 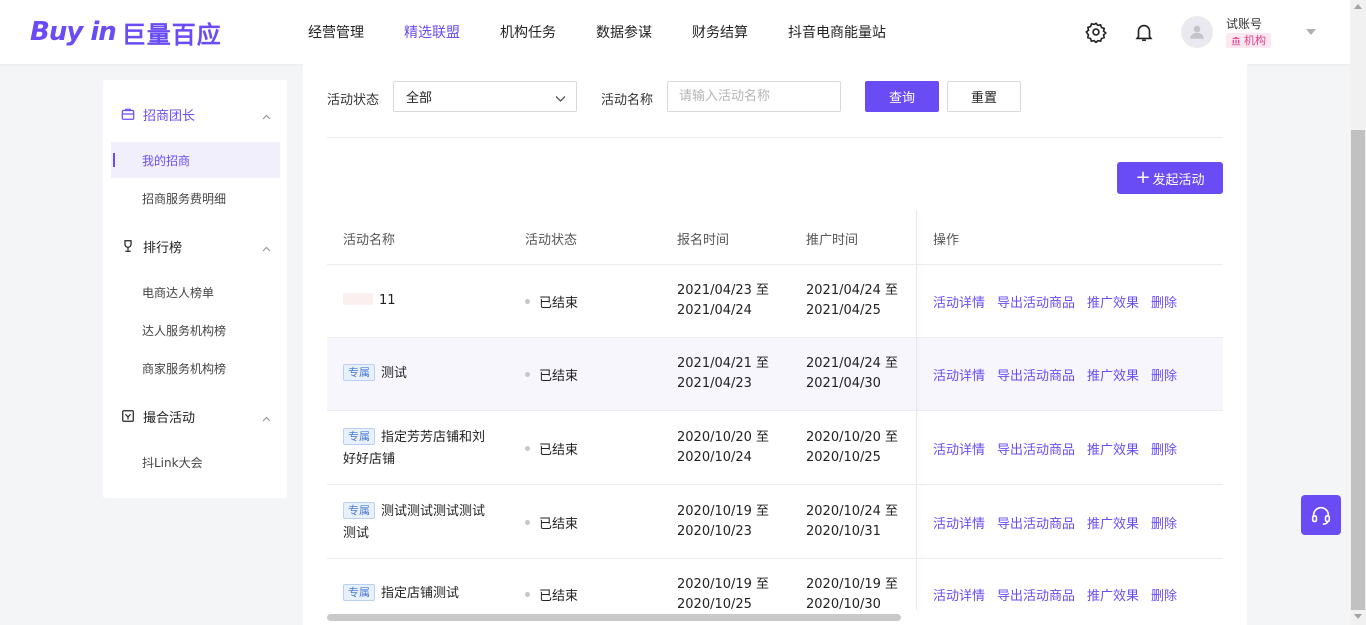 I want to click on nav-item-energy-station: 抖音电商能量站, so click(x=837, y=32).